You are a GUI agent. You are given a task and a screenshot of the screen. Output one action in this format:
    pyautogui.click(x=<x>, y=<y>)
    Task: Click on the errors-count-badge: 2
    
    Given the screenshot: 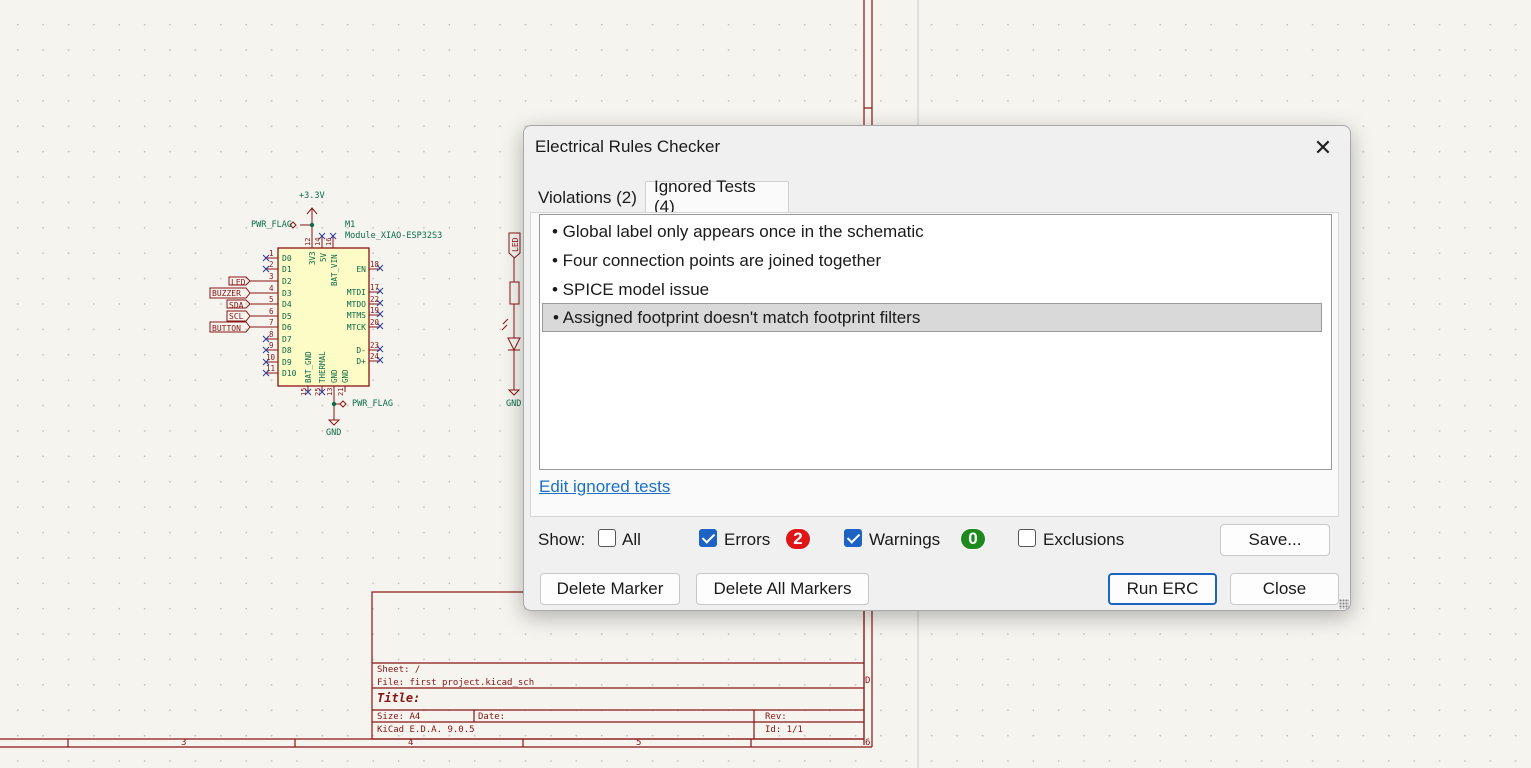 What is the action you would take?
    pyautogui.click(x=798, y=539)
    